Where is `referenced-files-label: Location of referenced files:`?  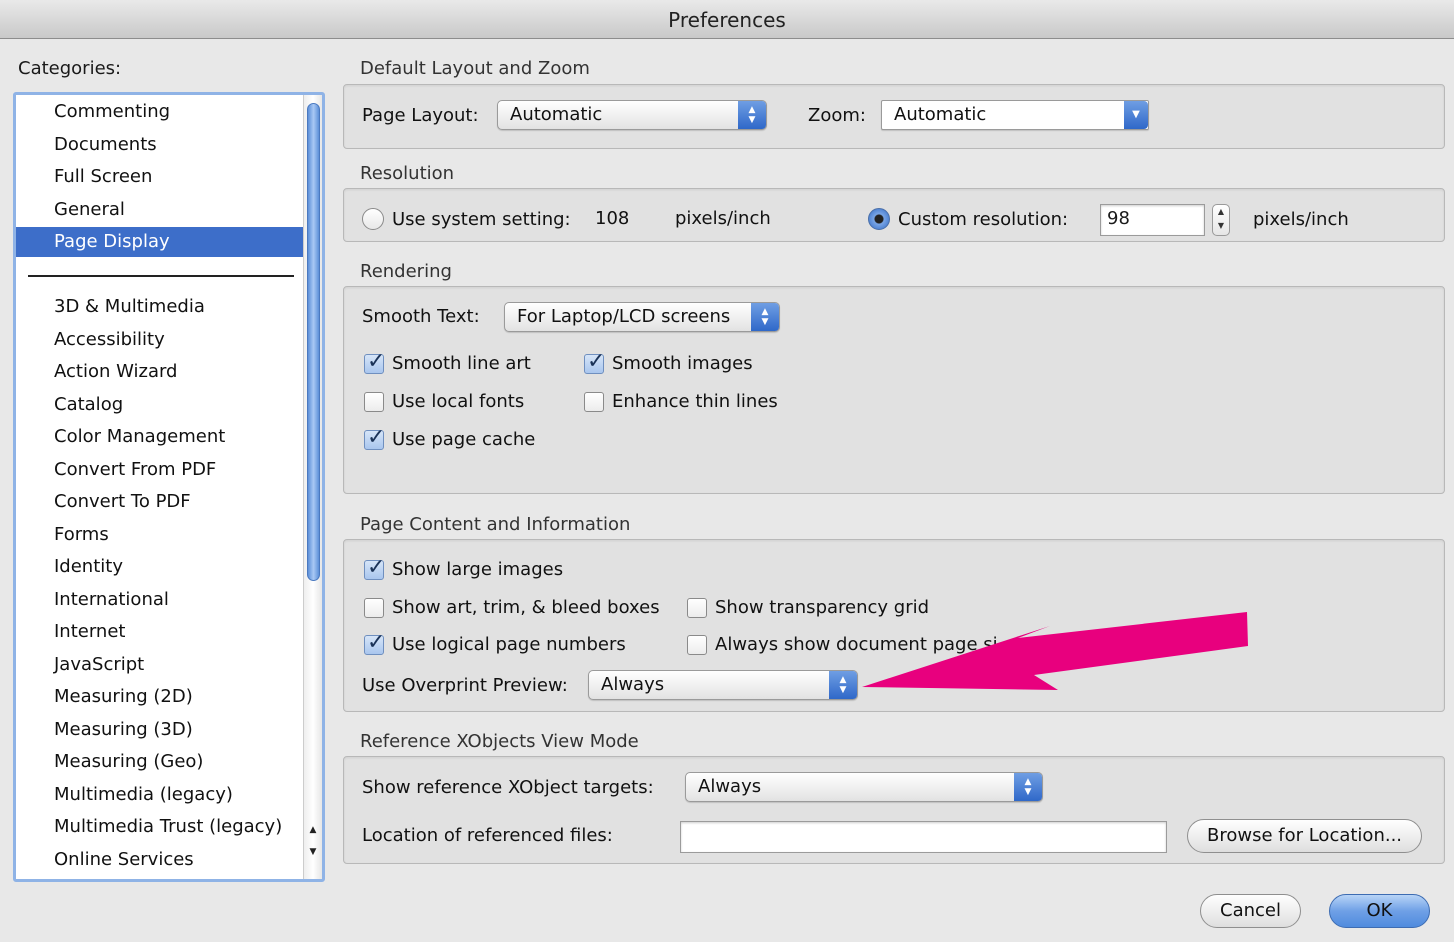 referenced-files-label: Location of referenced files: is located at coordinates (487, 835).